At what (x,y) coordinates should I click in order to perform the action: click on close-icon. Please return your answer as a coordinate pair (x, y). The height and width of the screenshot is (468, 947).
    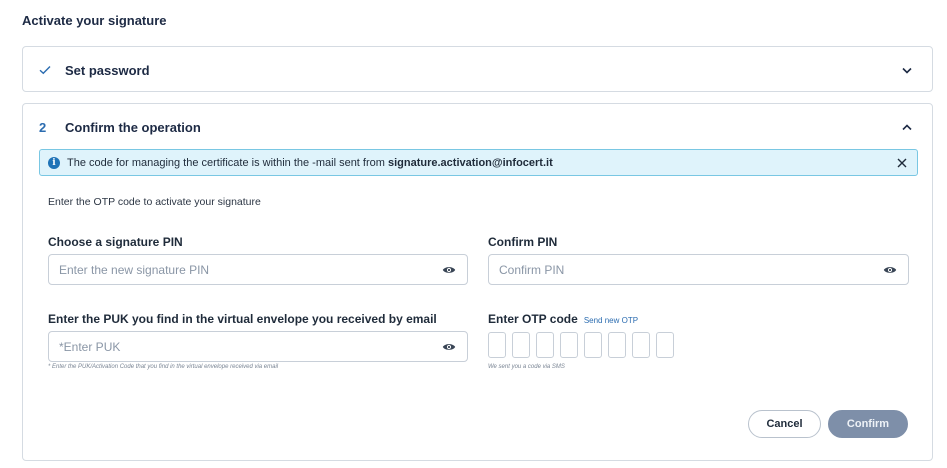
    Looking at the image, I should click on (902, 163).